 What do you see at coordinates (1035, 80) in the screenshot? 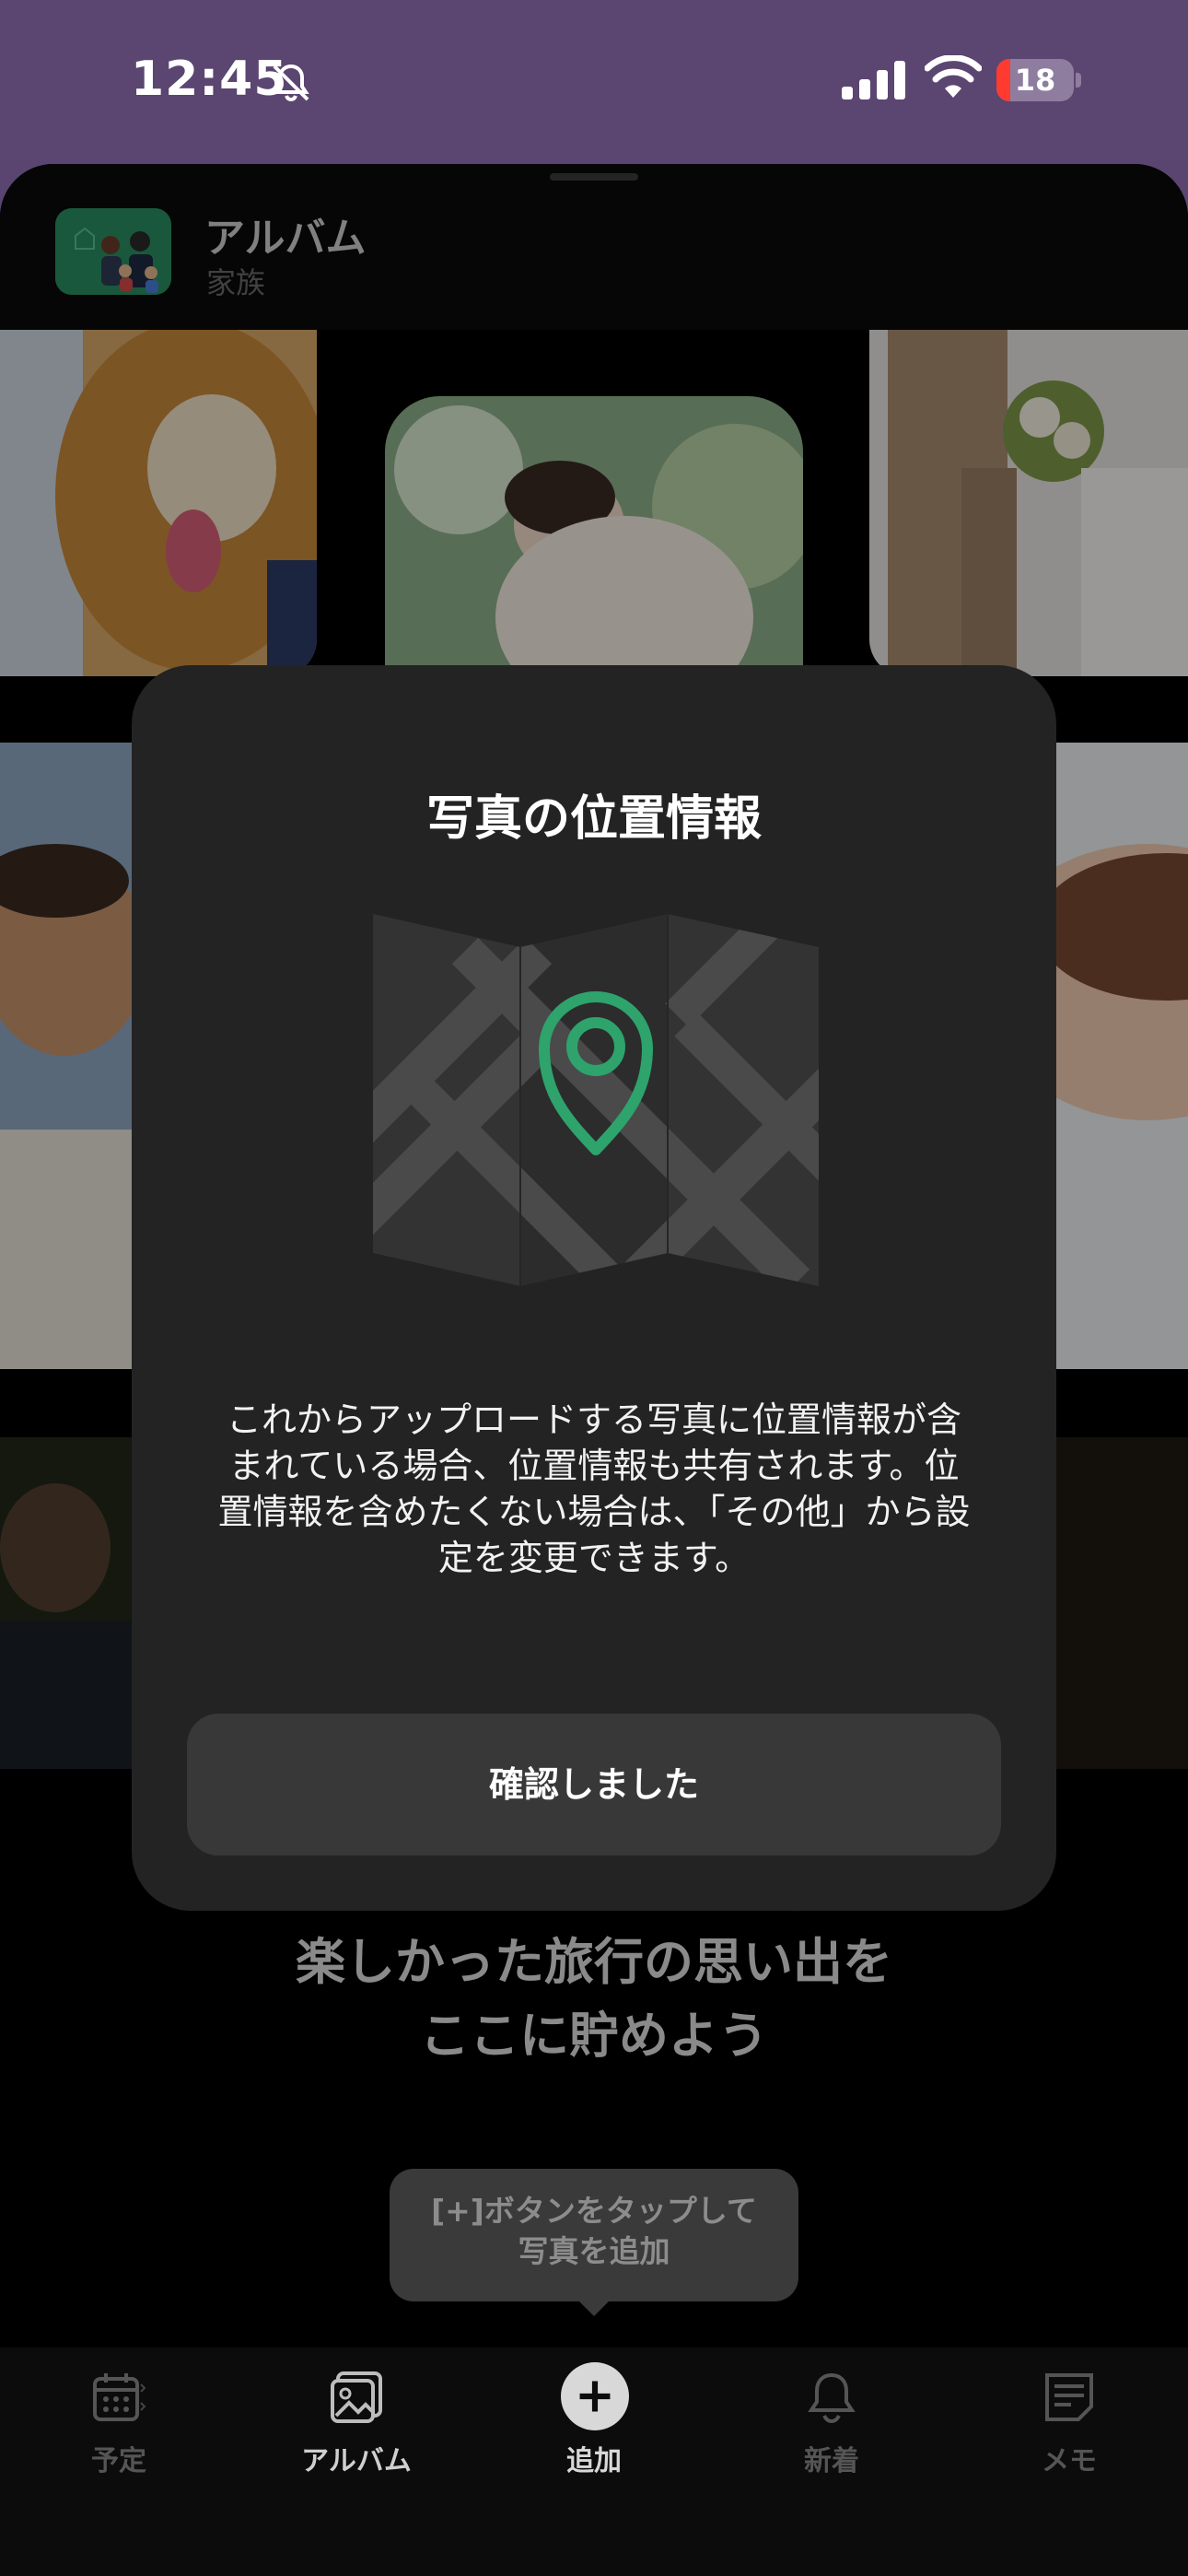
I see `battery-level: 18` at bounding box center [1035, 80].